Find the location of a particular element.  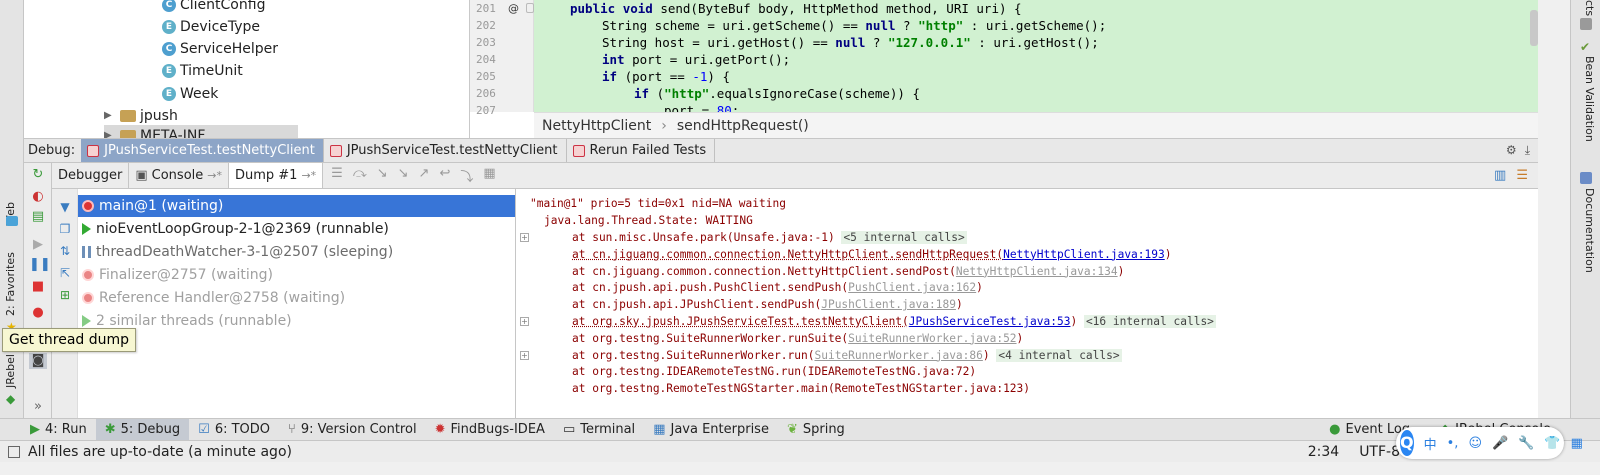

evaluate-icon: ▦ is located at coordinates (489, 175).